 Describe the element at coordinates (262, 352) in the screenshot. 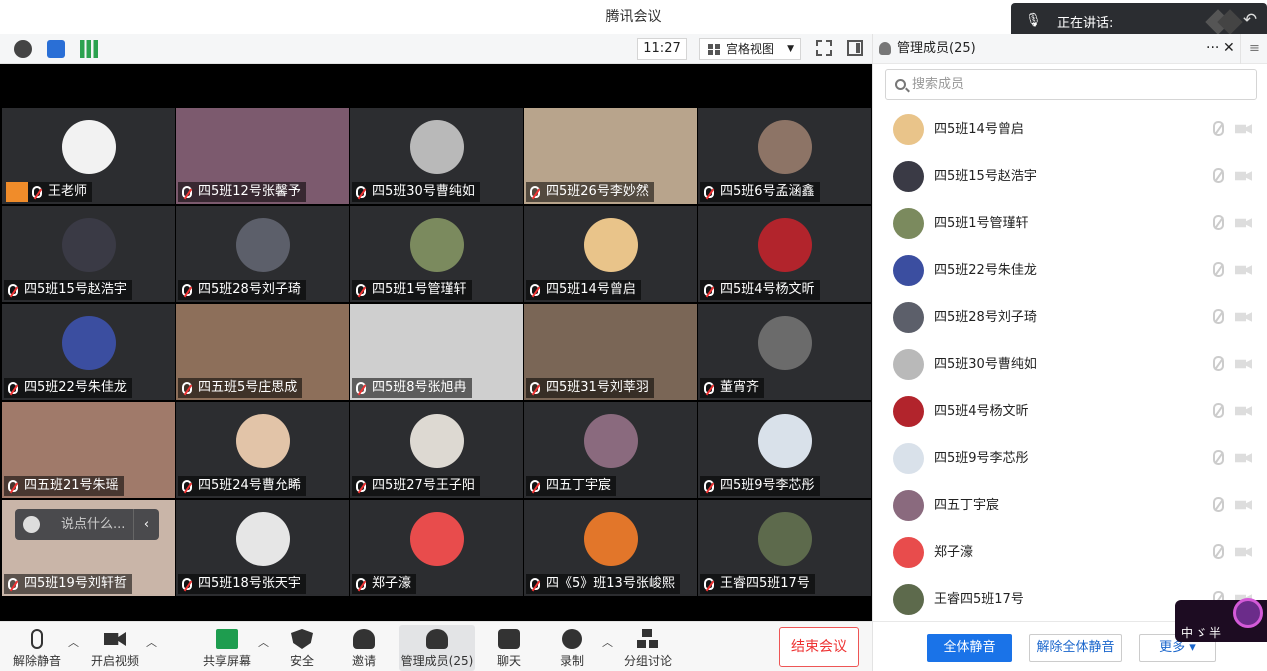

I see `participant-tile: 四五班5号庄思成` at that location.